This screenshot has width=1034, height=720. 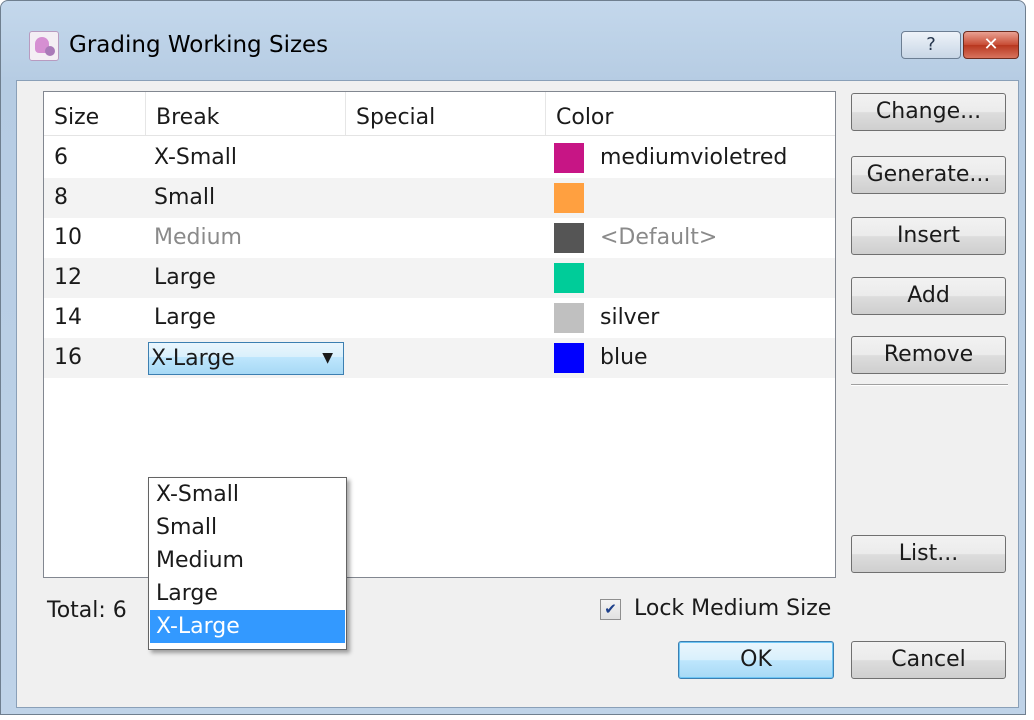 What do you see at coordinates (247, 560) in the screenshot?
I see `dropdown-option-medium: Medium` at bounding box center [247, 560].